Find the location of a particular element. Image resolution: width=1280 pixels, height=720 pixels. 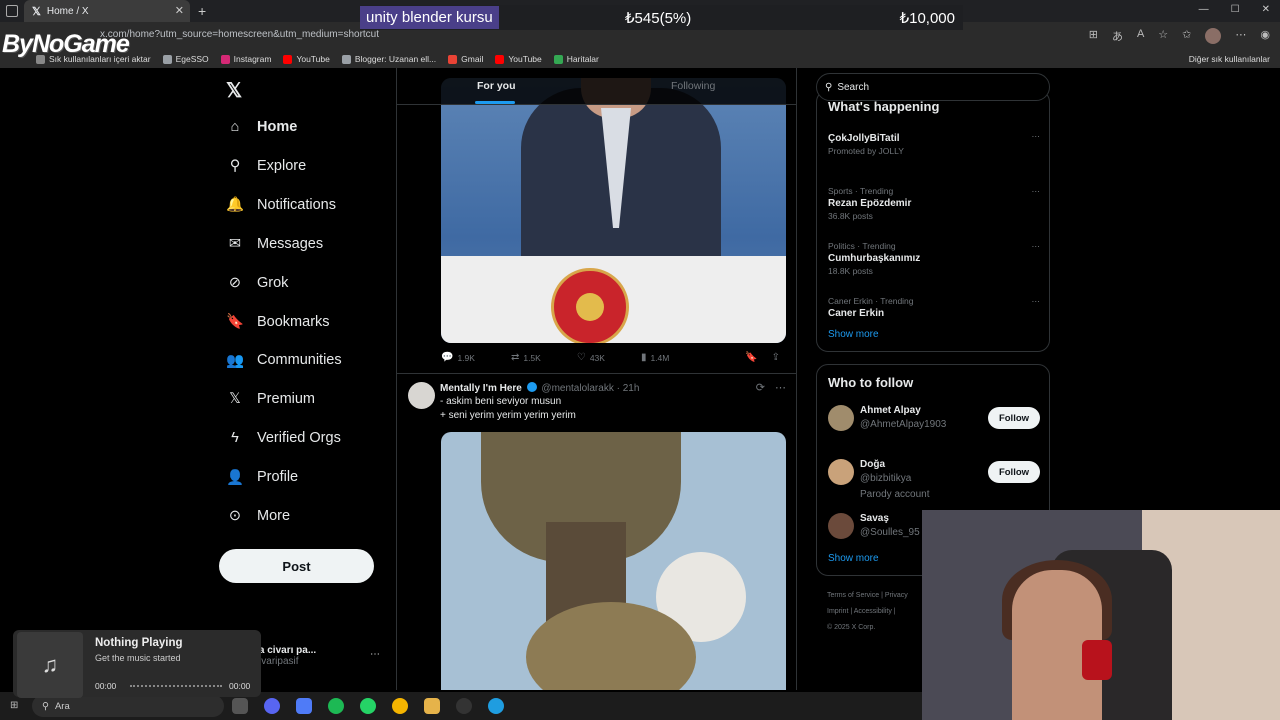

window-menu-icon is located at coordinates (12, 11).